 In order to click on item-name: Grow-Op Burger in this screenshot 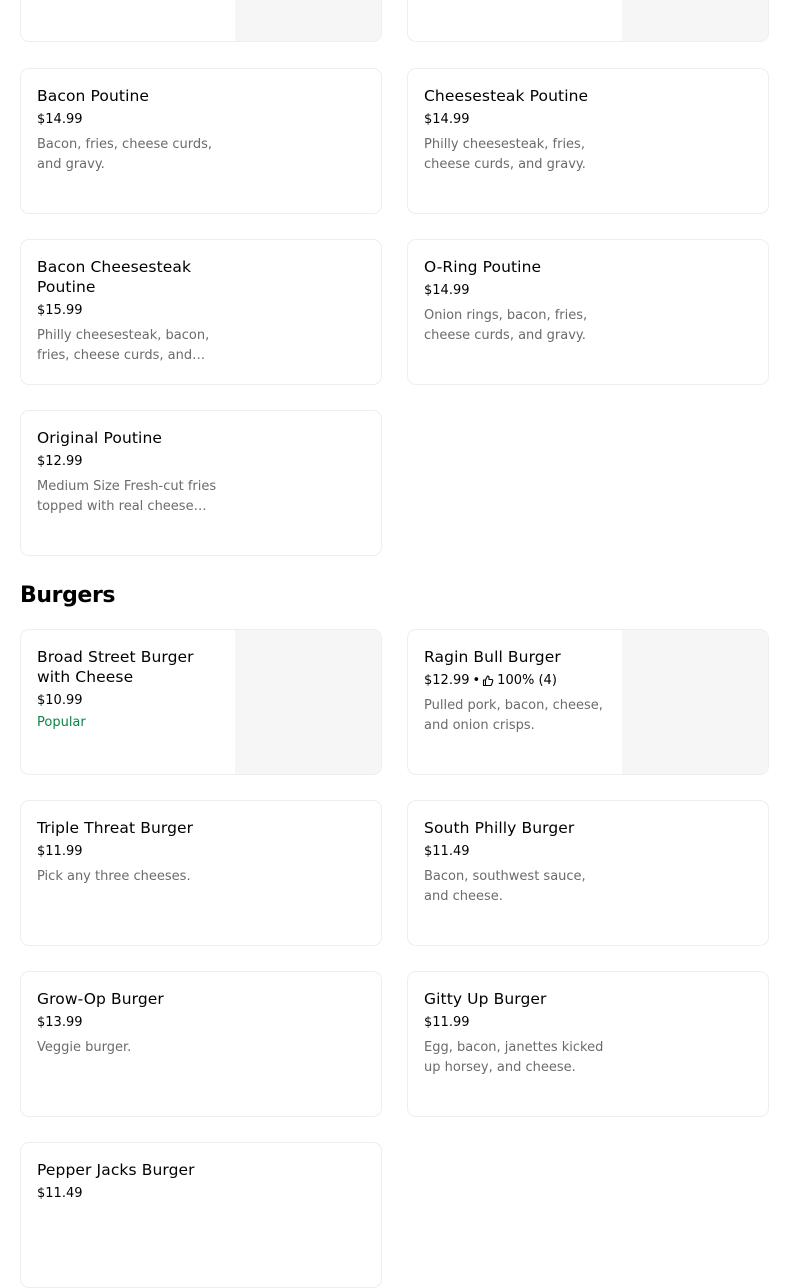, I will do `click(100, 999)`.